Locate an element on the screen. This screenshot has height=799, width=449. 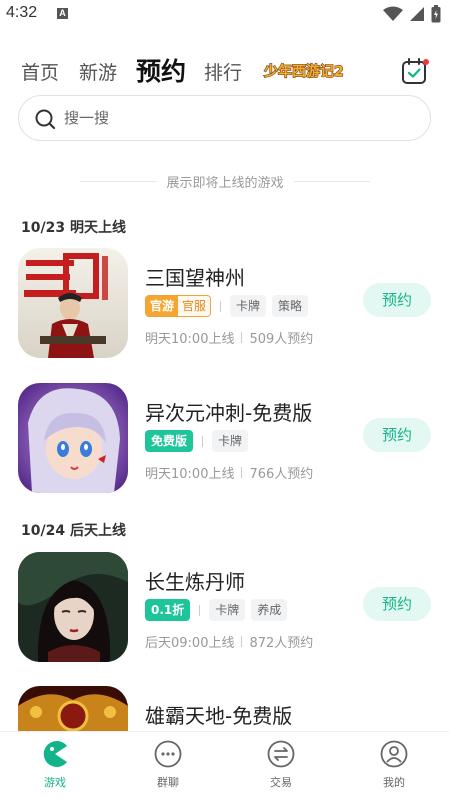
date-header: 10/24 后天上线 is located at coordinates (73, 531).